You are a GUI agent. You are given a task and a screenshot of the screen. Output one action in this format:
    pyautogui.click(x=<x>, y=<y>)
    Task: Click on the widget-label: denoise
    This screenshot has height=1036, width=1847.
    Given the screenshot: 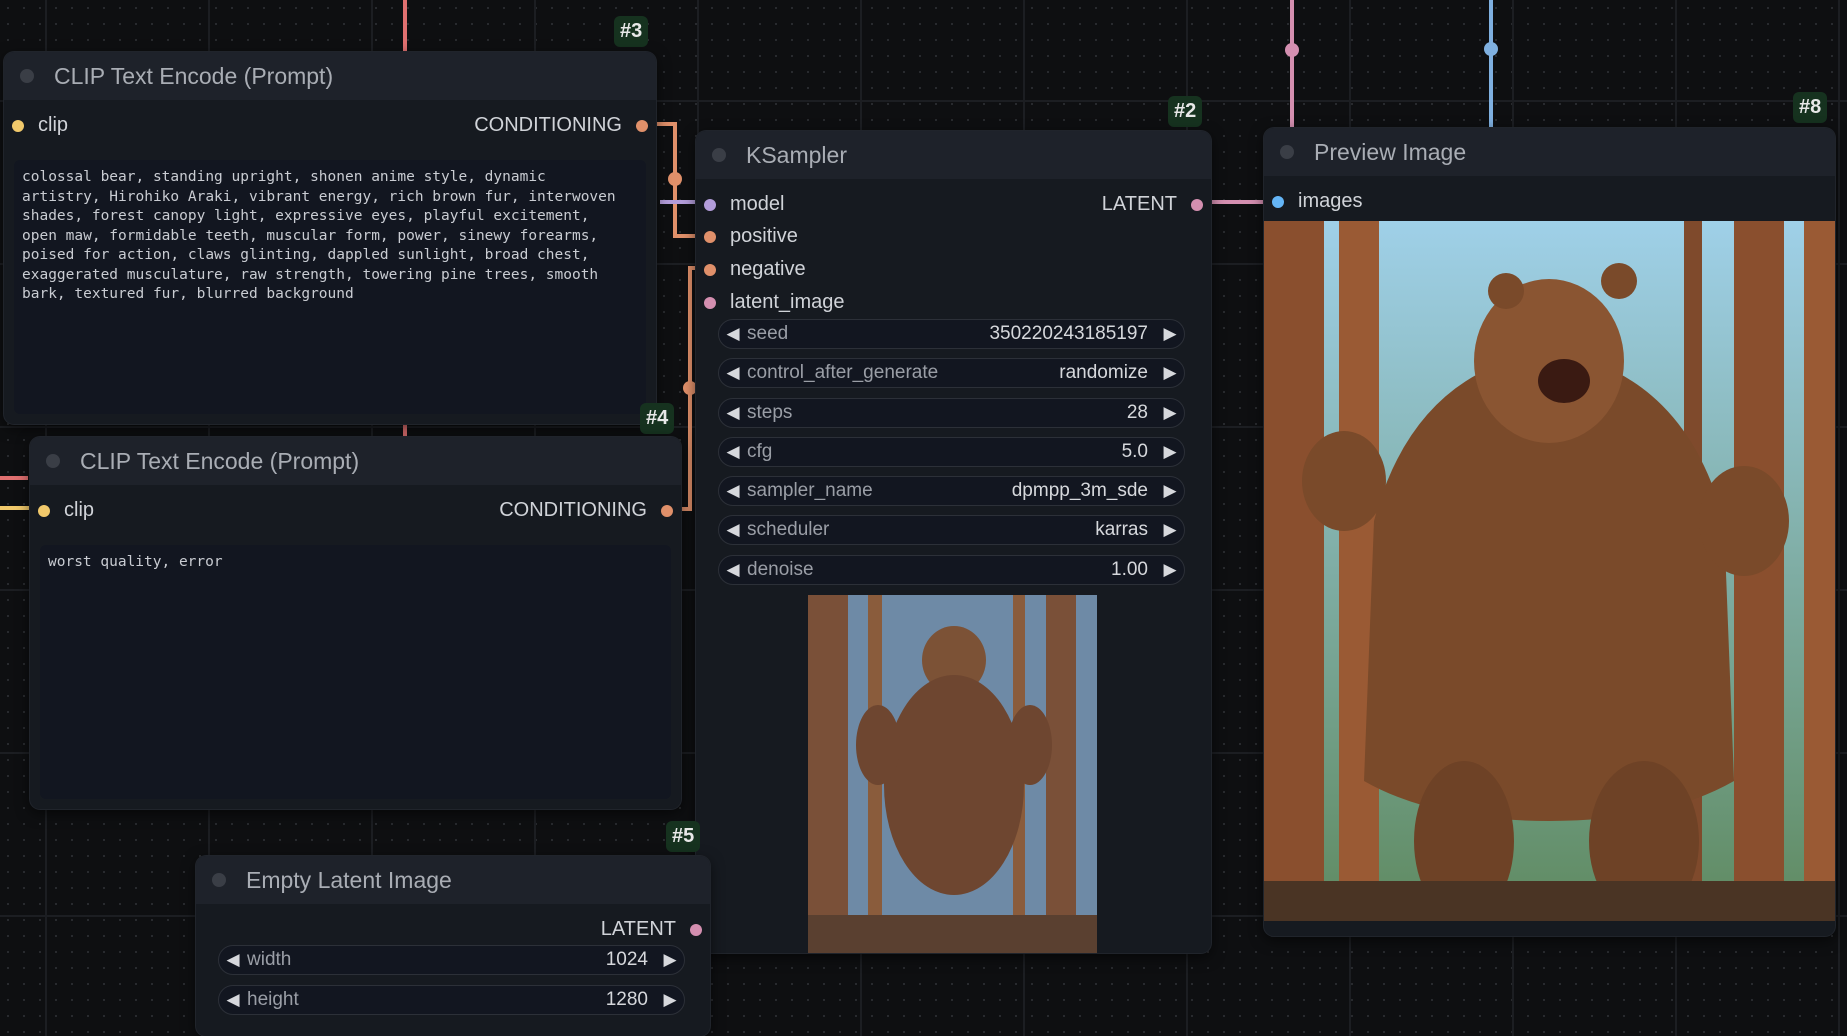 What is the action you would take?
    pyautogui.click(x=780, y=569)
    